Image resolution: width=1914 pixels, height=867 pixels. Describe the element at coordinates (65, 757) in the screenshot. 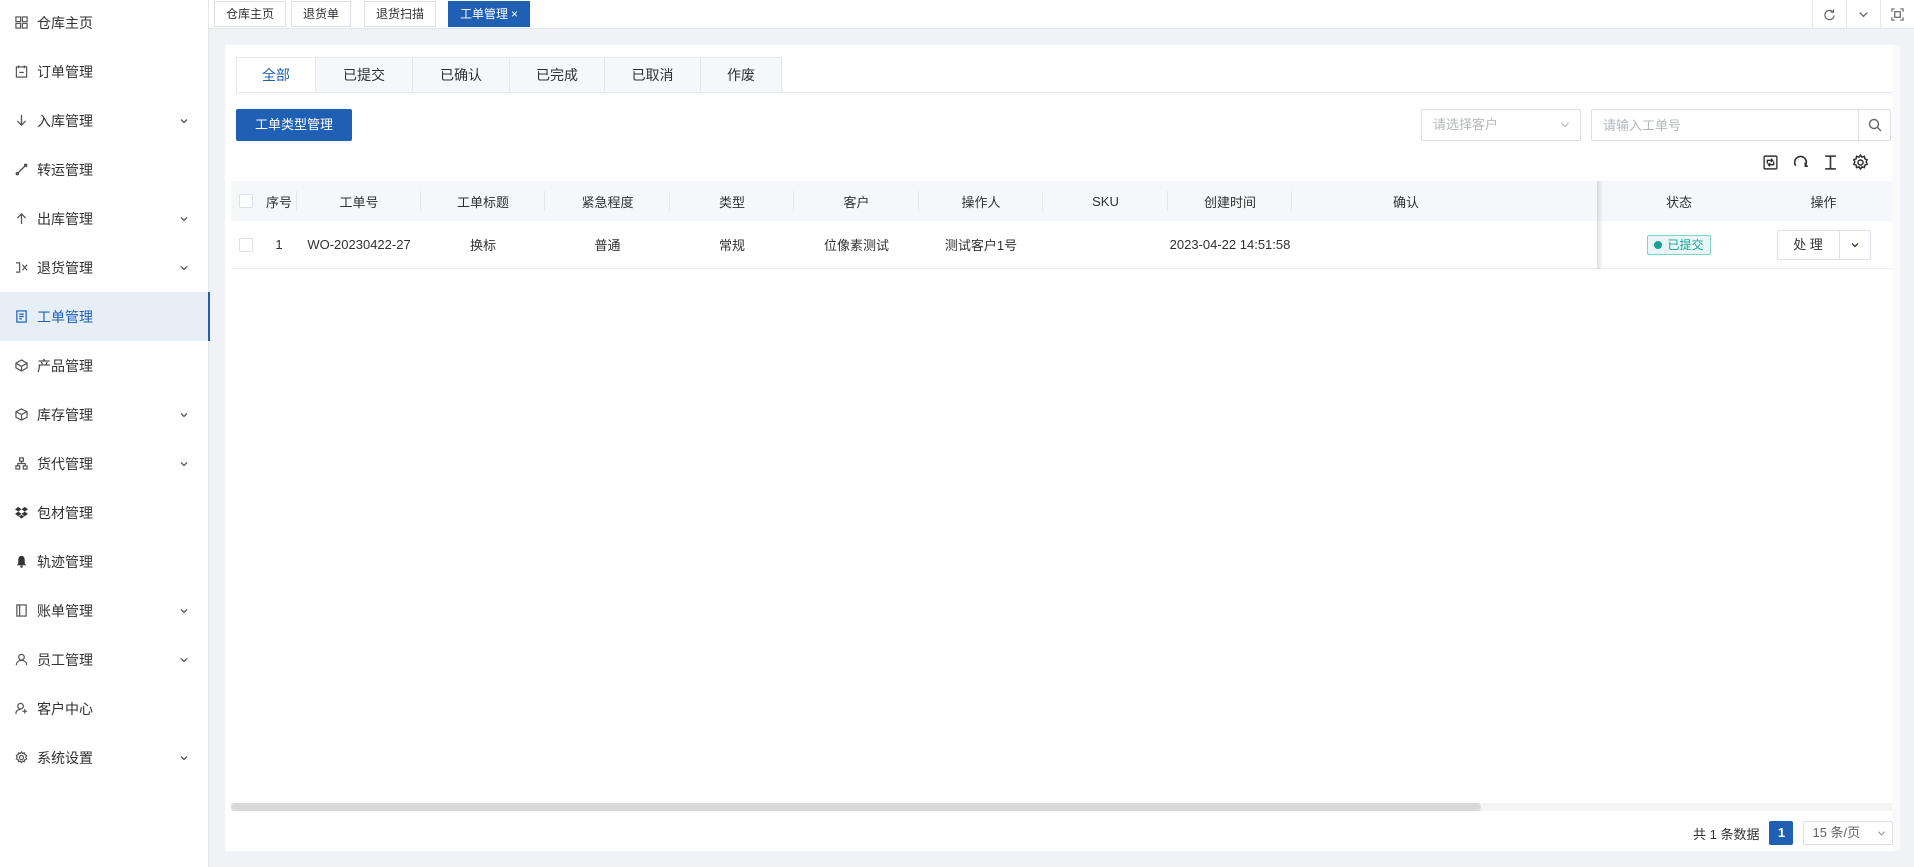

I see `sidebar-item-label: 系统设置` at that location.